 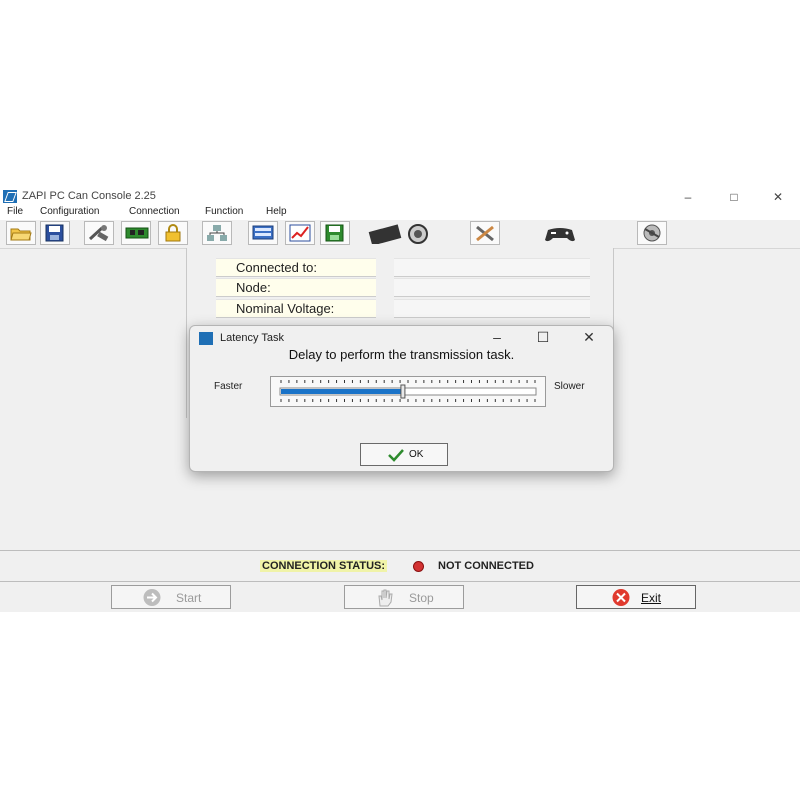 What do you see at coordinates (396, 455) in the screenshot?
I see `checkmark-icon` at bounding box center [396, 455].